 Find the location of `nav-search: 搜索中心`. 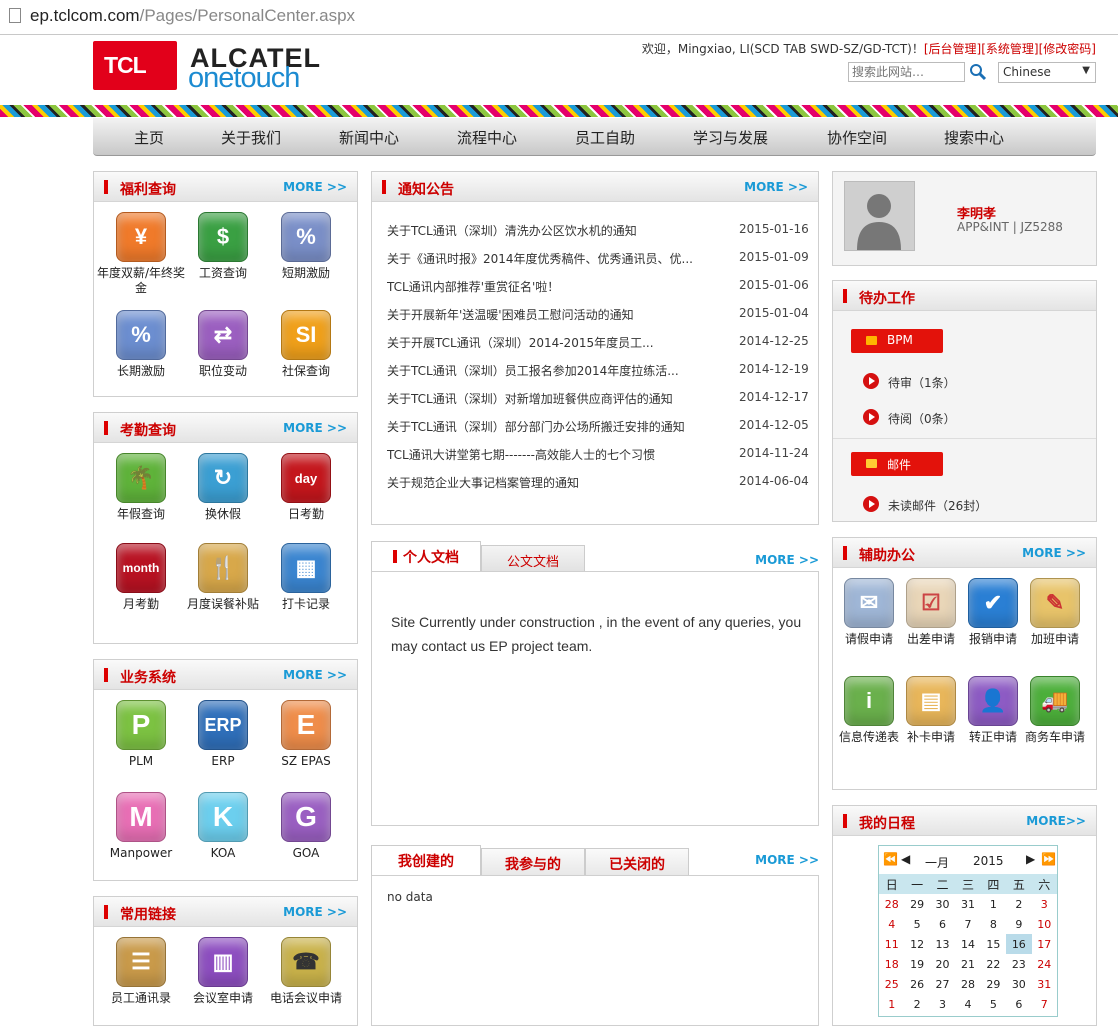

nav-search: 搜索中心 is located at coordinates (974, 137).